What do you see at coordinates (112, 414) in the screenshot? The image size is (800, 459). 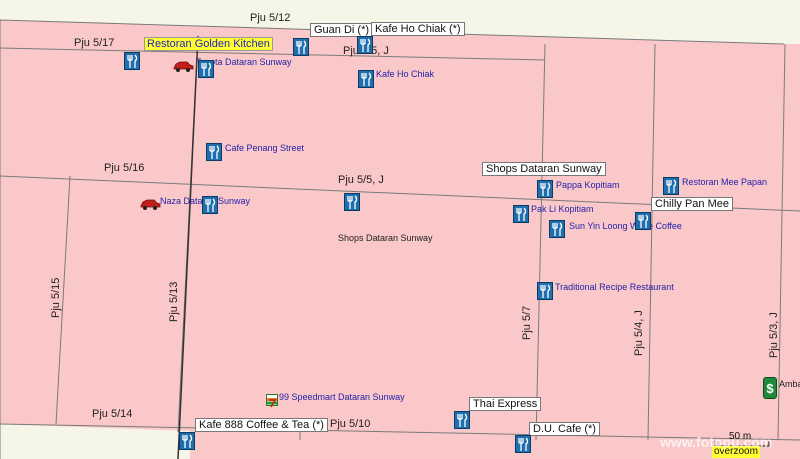 I see `road-label-pju-5-14: Pju 5/14` at bounding box center [112, 414].